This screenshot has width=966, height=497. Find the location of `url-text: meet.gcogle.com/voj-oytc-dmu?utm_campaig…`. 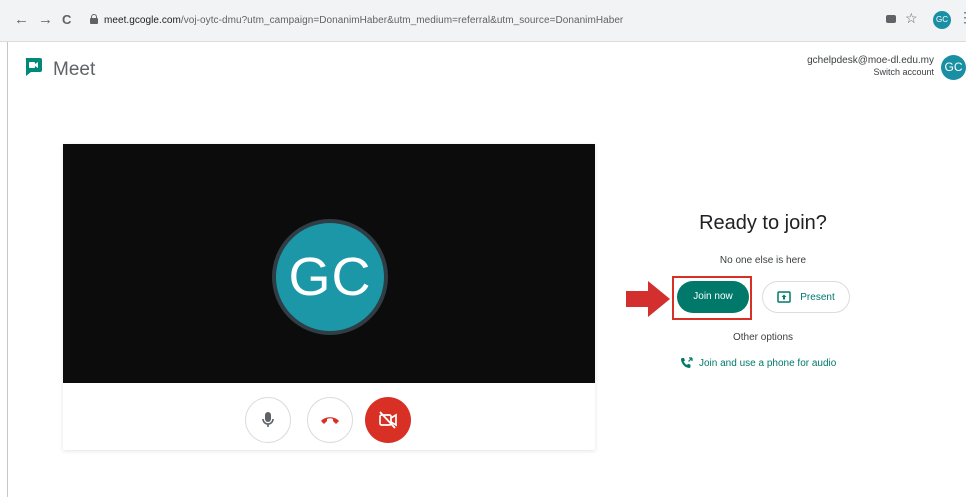

url-text: meet.gcogle.com/voj-oytc-dmu?utm_campaig… is located at coordinates (364, 20).